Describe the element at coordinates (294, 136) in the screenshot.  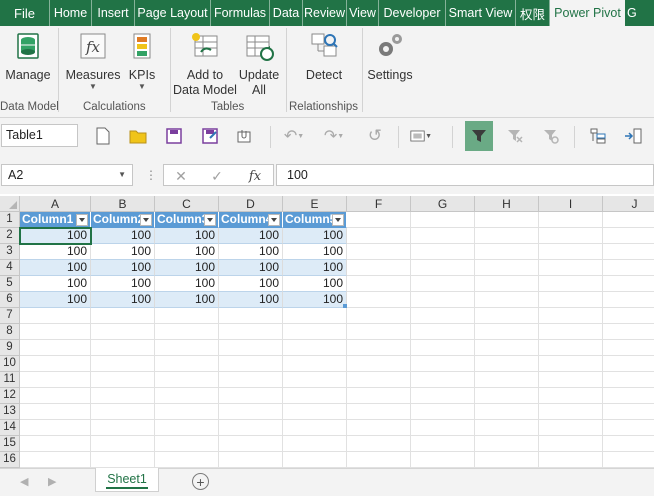
I see `undo-icon: ↶ ▼` at that location.